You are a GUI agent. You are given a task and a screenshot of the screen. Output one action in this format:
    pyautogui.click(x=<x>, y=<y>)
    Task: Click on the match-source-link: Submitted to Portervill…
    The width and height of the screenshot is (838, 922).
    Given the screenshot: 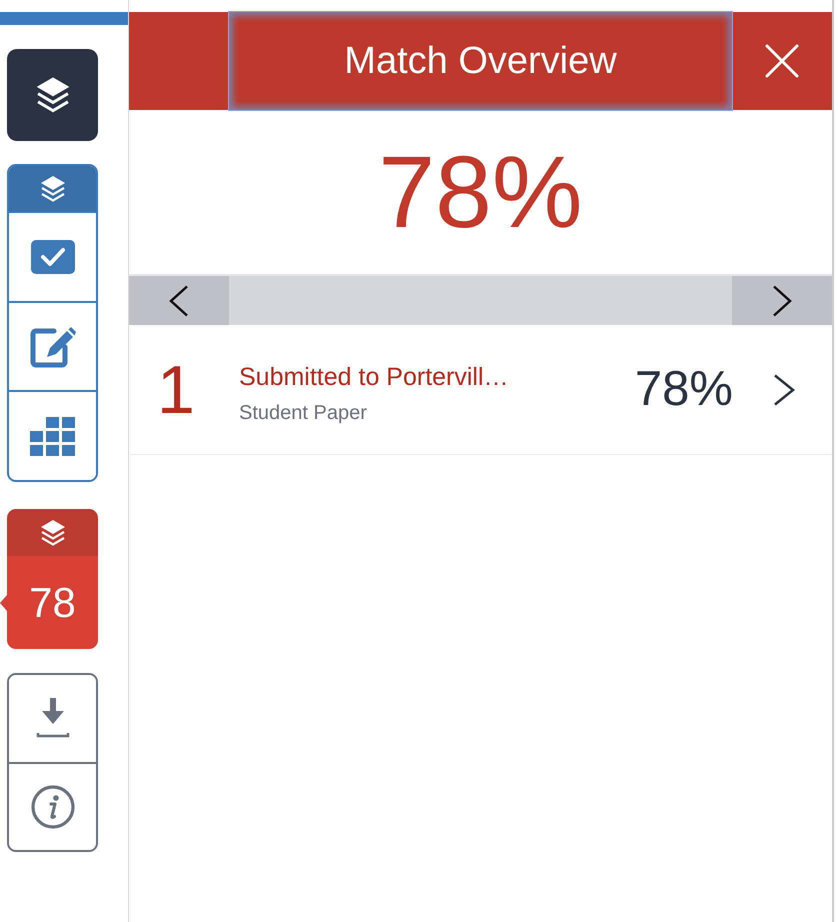 What is the action you would take?
    pyautogui.click(x=374, y=377)
    